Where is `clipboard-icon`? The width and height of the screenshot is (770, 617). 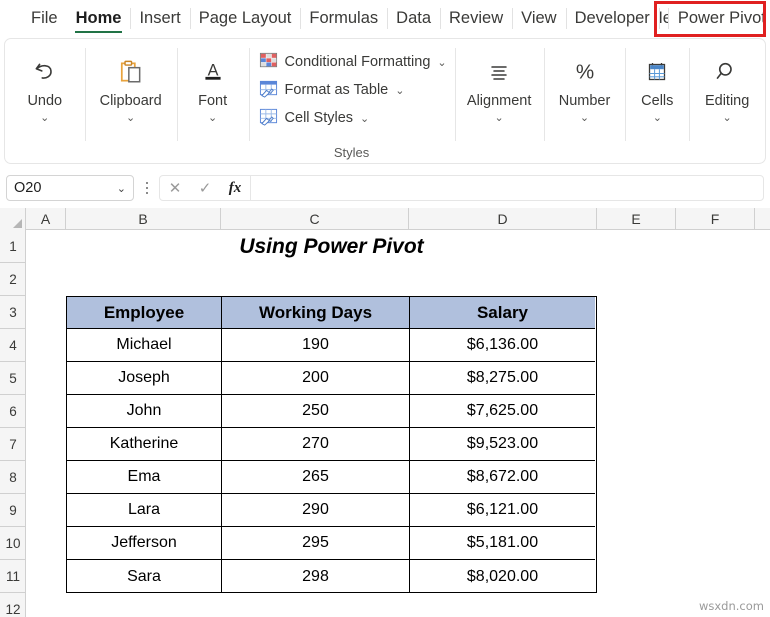 clipboard-icon is located at coordinates (131, 72).